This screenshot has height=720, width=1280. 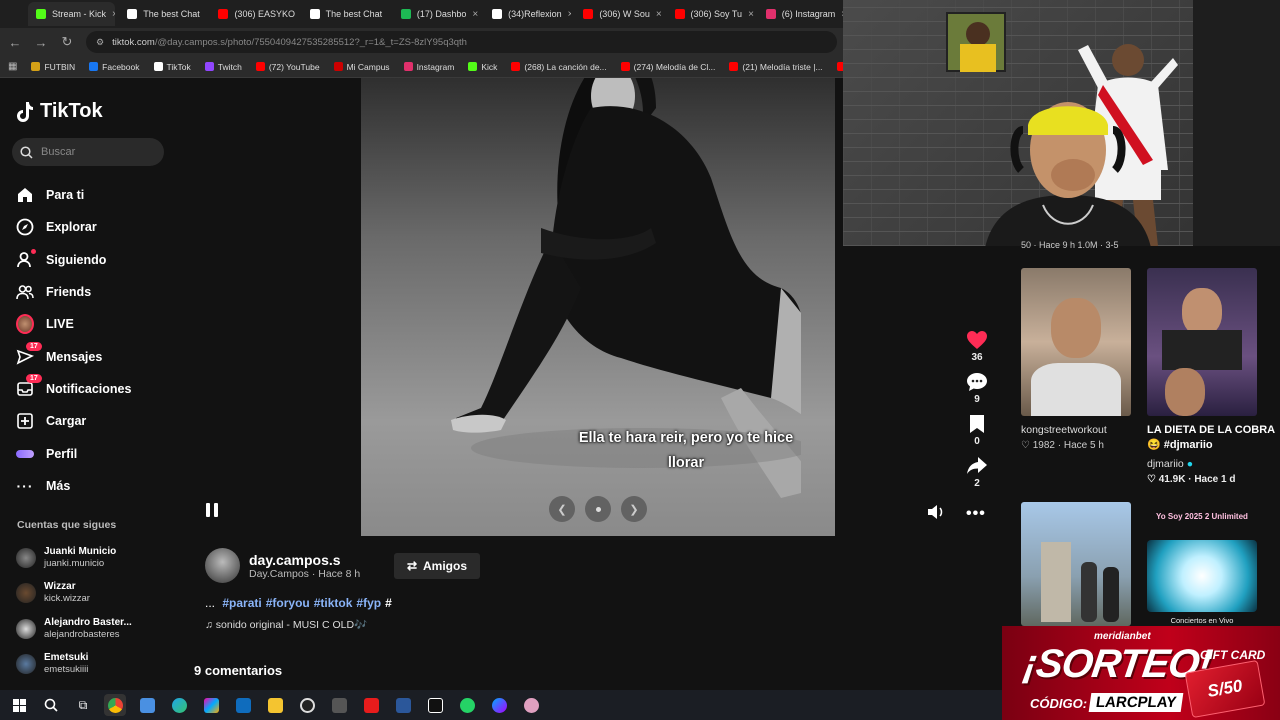 What do you see at coordinates (241, 603) in the screenshot?
I see `hashtag-link: #parati` at bounding box center [241, 603].